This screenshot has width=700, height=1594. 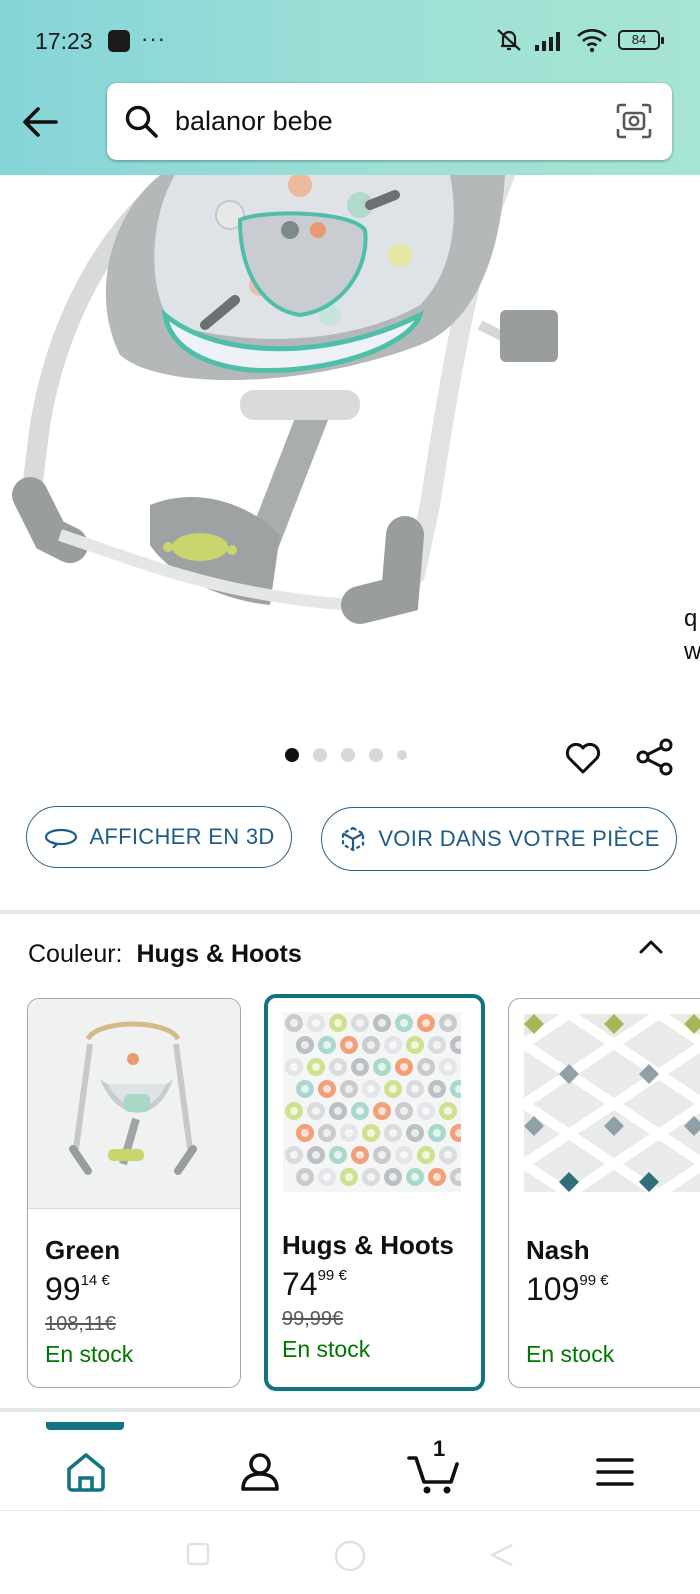 I want to click on color-option-green: Green 9914 € 108,11€ En stock, so click(x=134, y=1193).